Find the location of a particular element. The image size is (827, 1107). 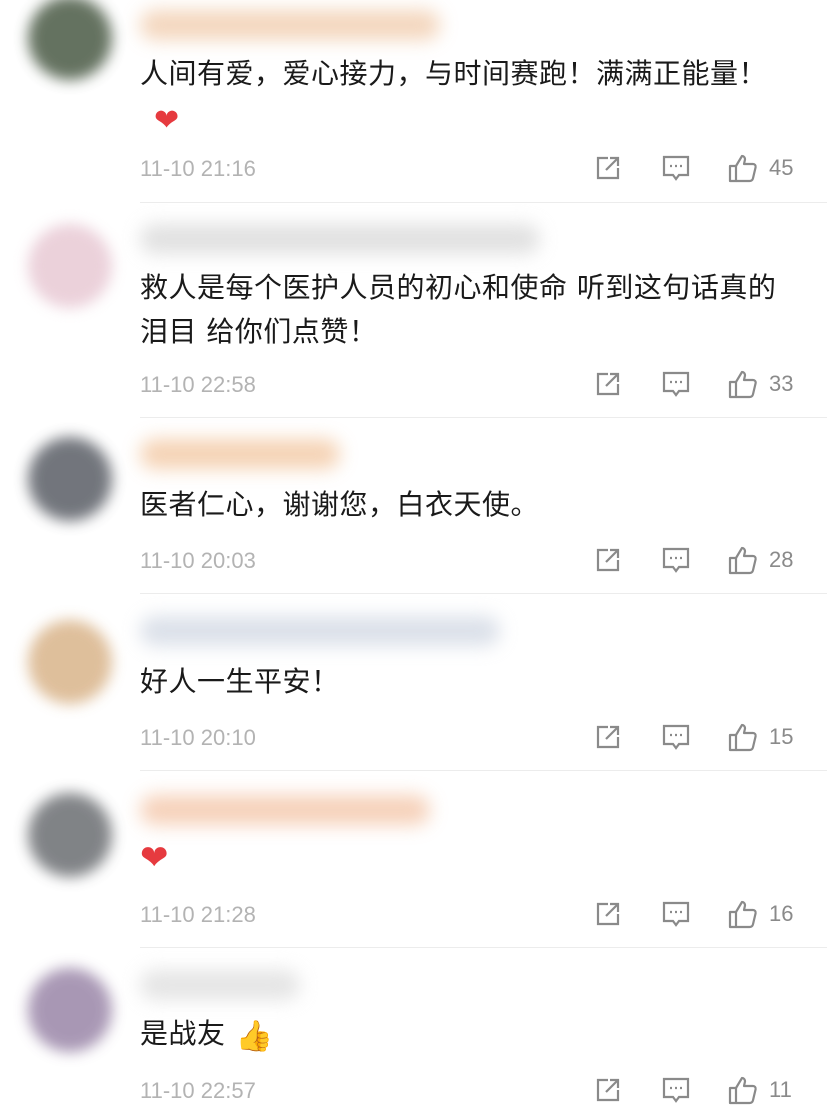

comment-actions: 28 is located at coordinates (678, 560).